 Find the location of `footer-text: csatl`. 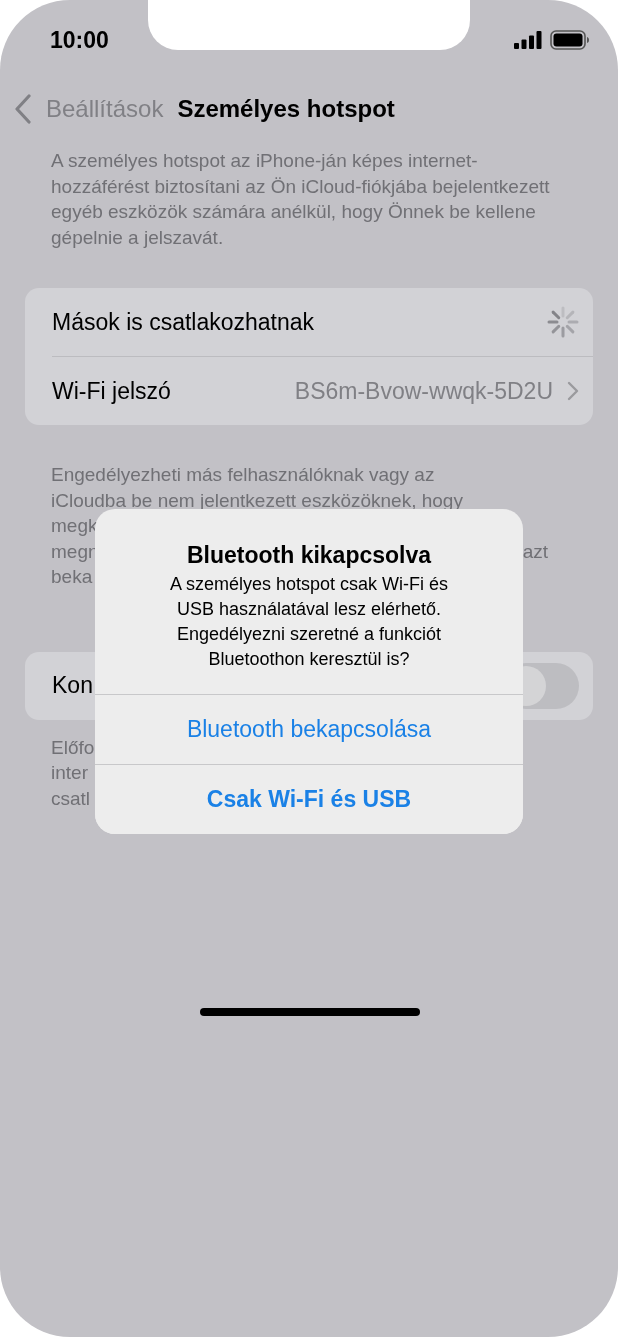

footer-text: csatl is located at coordinates (71, 798).